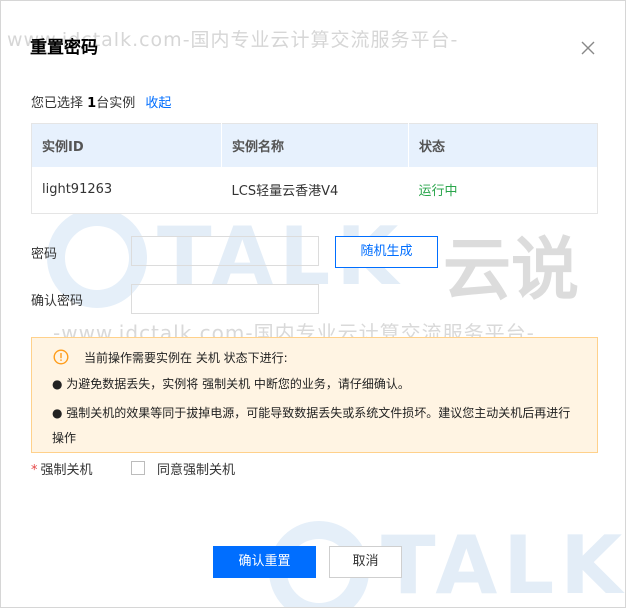 The width and height of the screenshot is (626, 608). What do you see at coordinates (44, 254) in the screenshot?
I see `password-label: 密码` at bounding box center [44, 254].